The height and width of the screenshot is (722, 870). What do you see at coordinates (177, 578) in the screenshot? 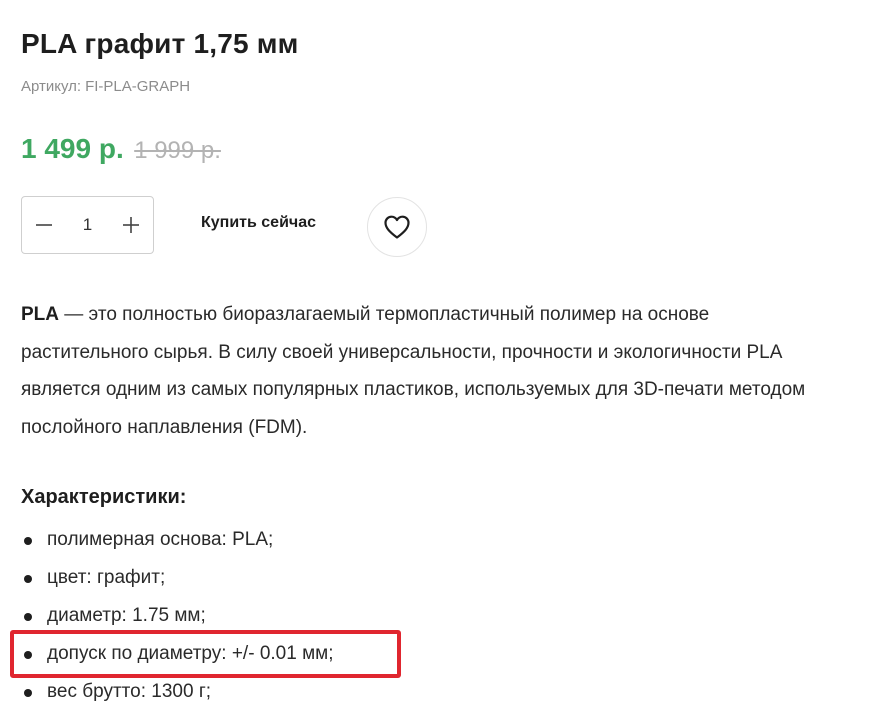
I see `spec-item: цвет: графит;` at bounding box center [177, 578].